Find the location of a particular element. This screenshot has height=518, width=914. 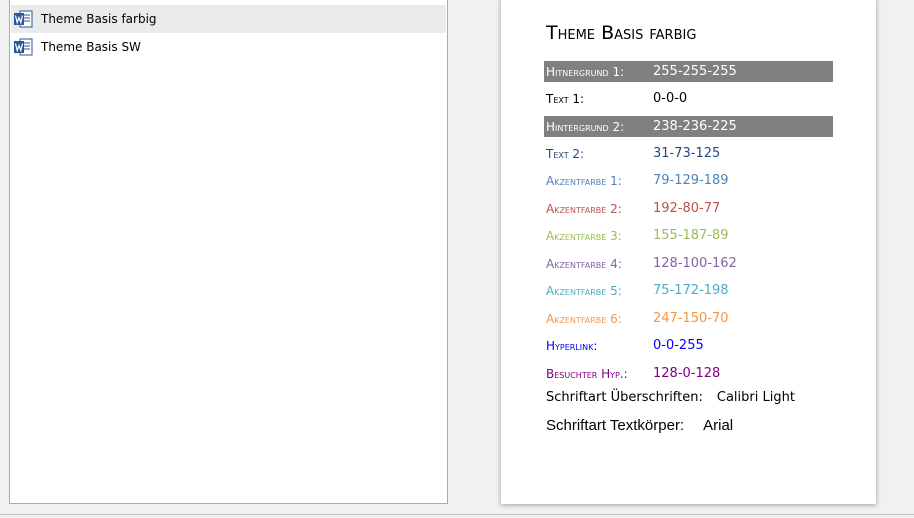

color-row-value: 128-0-128 is located at coordinates (687, 373).